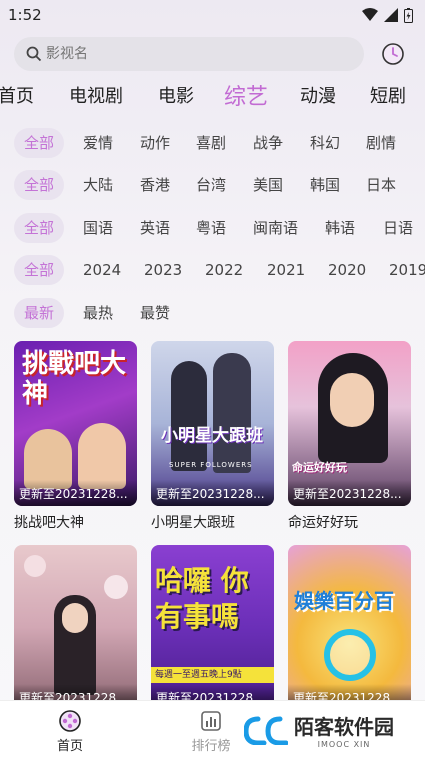 The height and width of the screenshot is (757, 425). What do you see at coordinates (25, 15) in the screenshot?
I see `status-time: 1:52` at bounding box center [25, 15].